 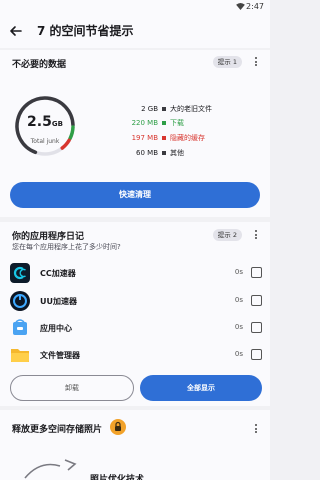 What do you see at coordinates (48, 237) in the screenshot?
I see `diary-card-title: 你的应用程序日记` at bounding box center [48, 237].